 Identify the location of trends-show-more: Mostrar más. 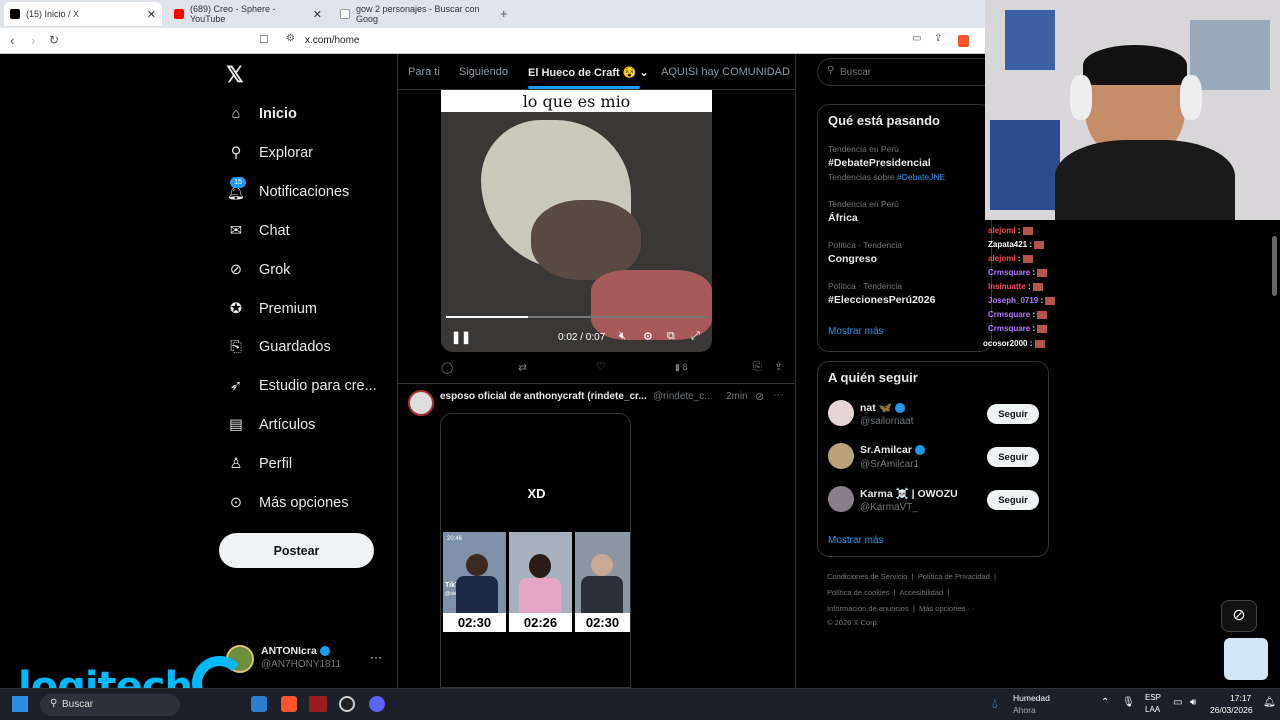
(856, 331).